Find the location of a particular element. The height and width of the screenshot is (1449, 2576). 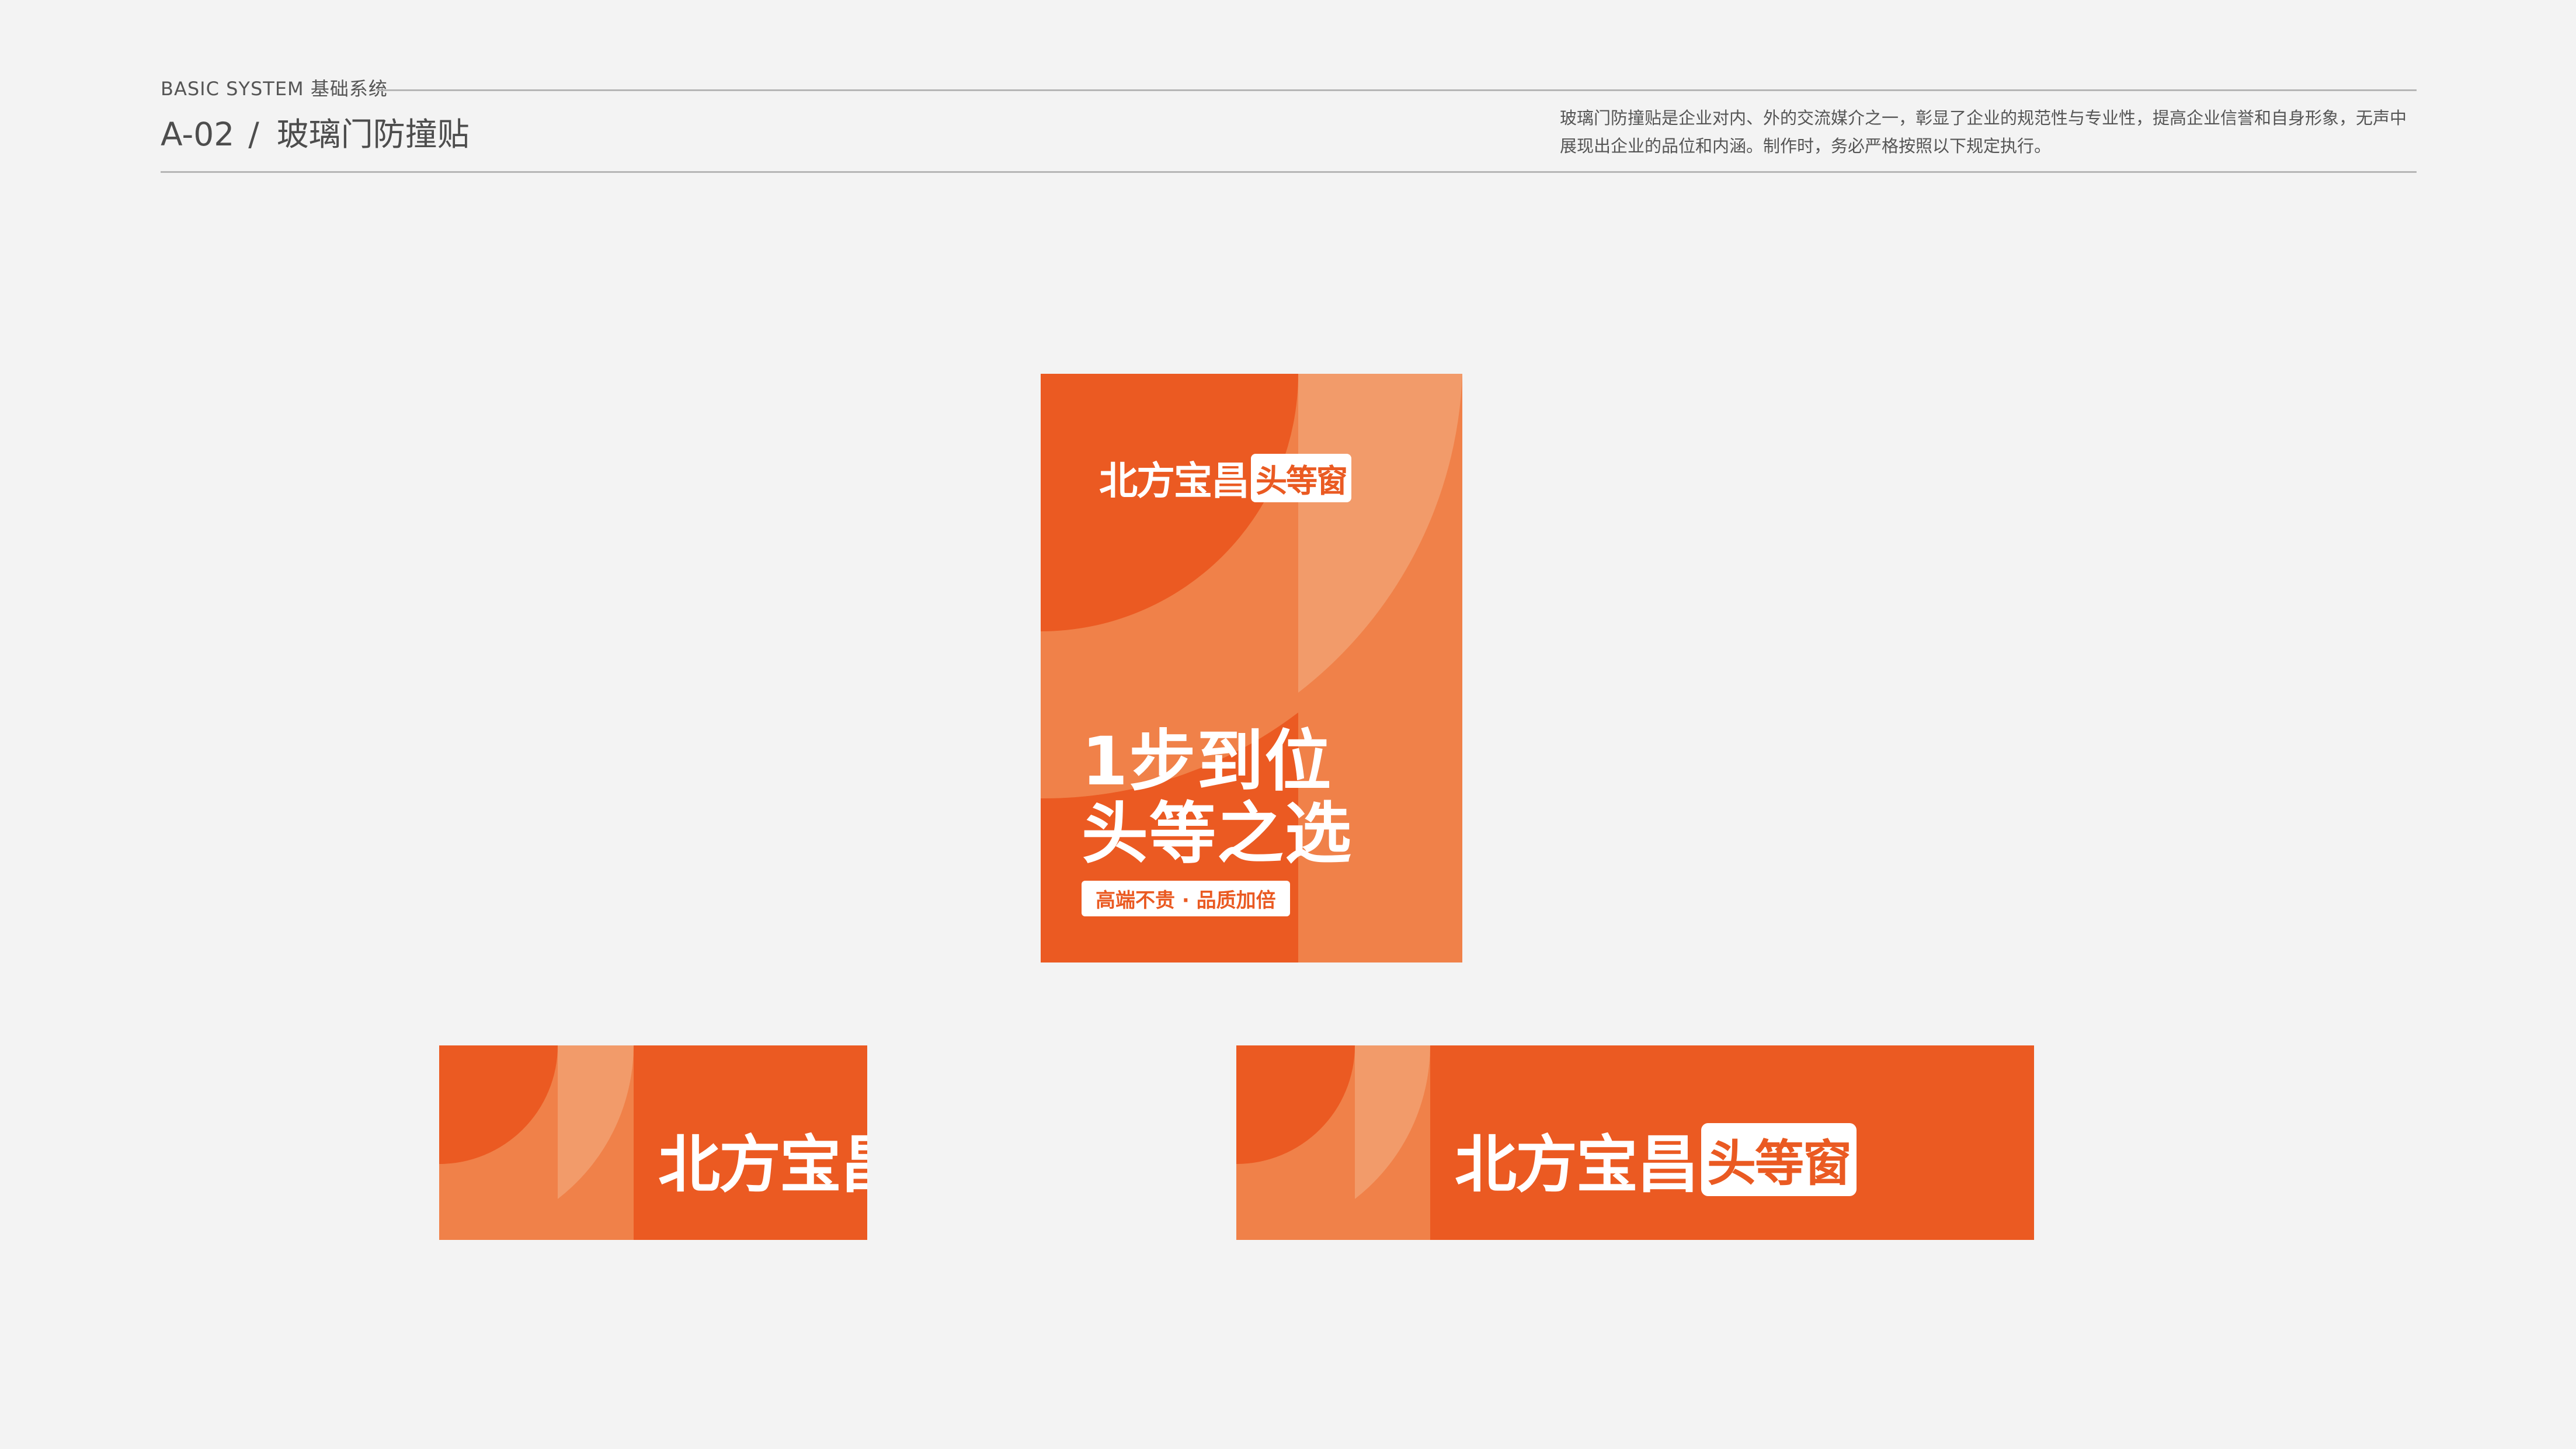

slogan-line-1: 1步到位 is located at coordinates (1207, 761).